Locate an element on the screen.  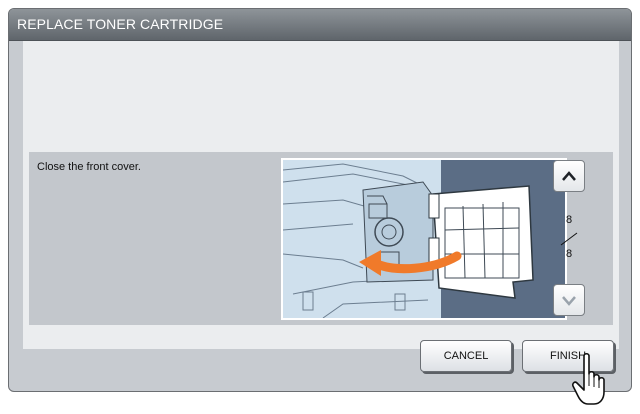
page-indicator: 8 8 is located at coordinates (569, 242).